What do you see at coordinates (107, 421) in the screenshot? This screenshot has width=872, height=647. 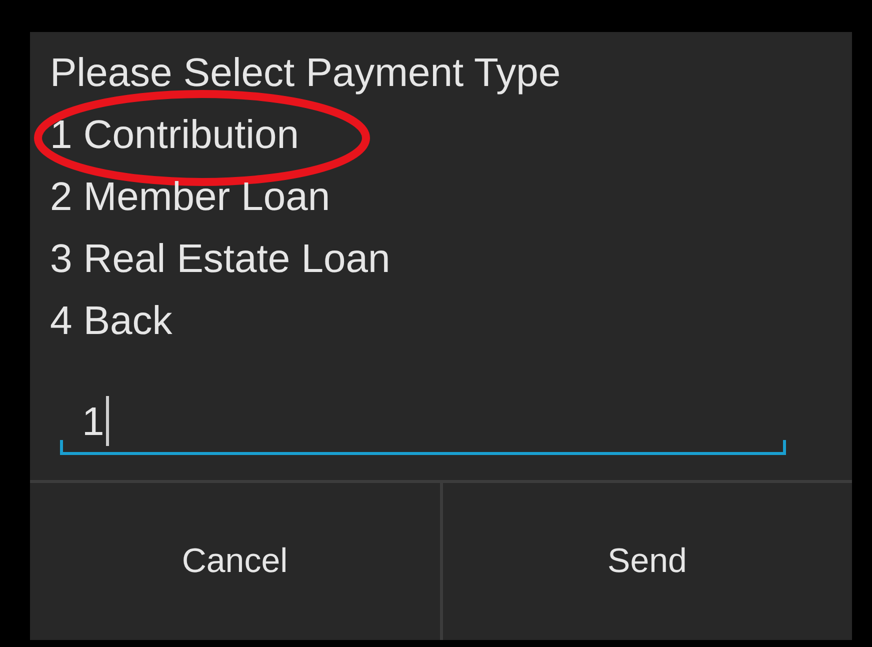 I see `text-cursor` at bounding box center [107, 421].